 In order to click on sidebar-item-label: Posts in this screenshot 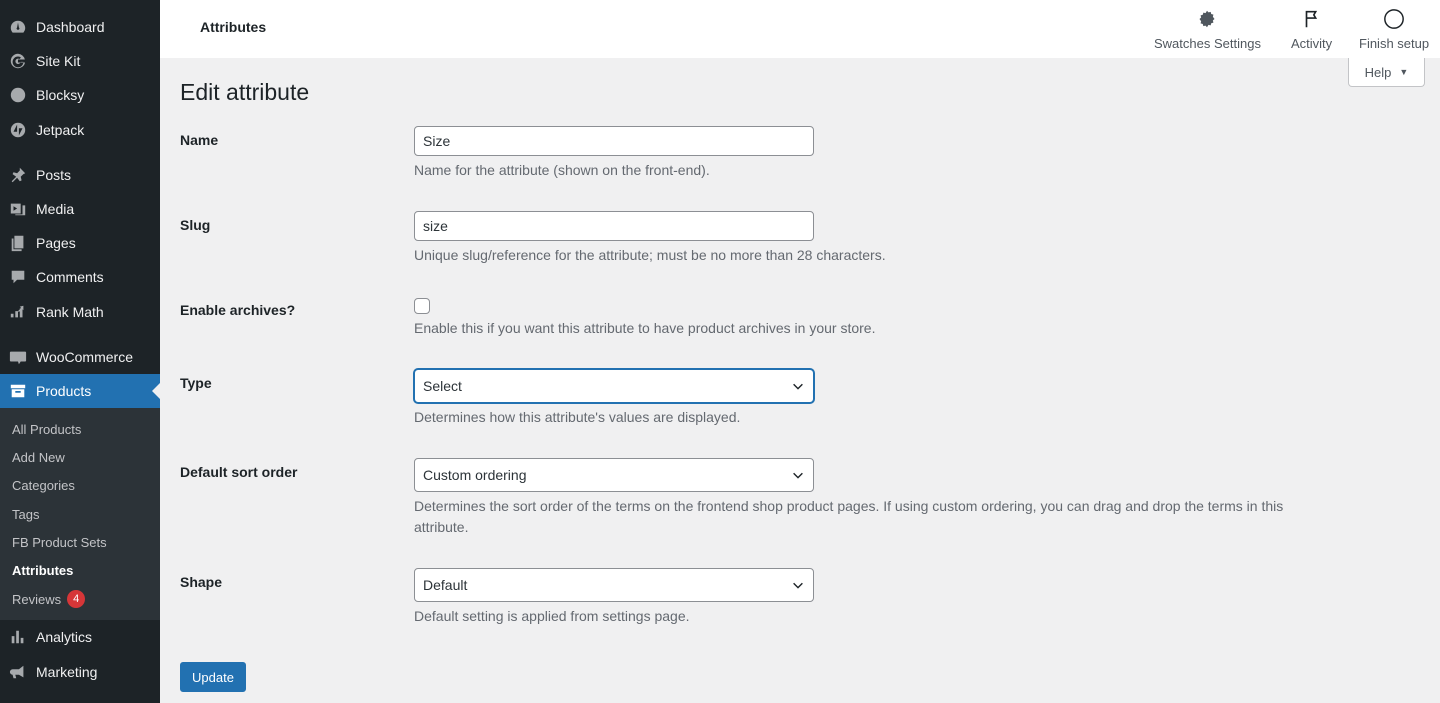, I will do `click(54, 175)`.